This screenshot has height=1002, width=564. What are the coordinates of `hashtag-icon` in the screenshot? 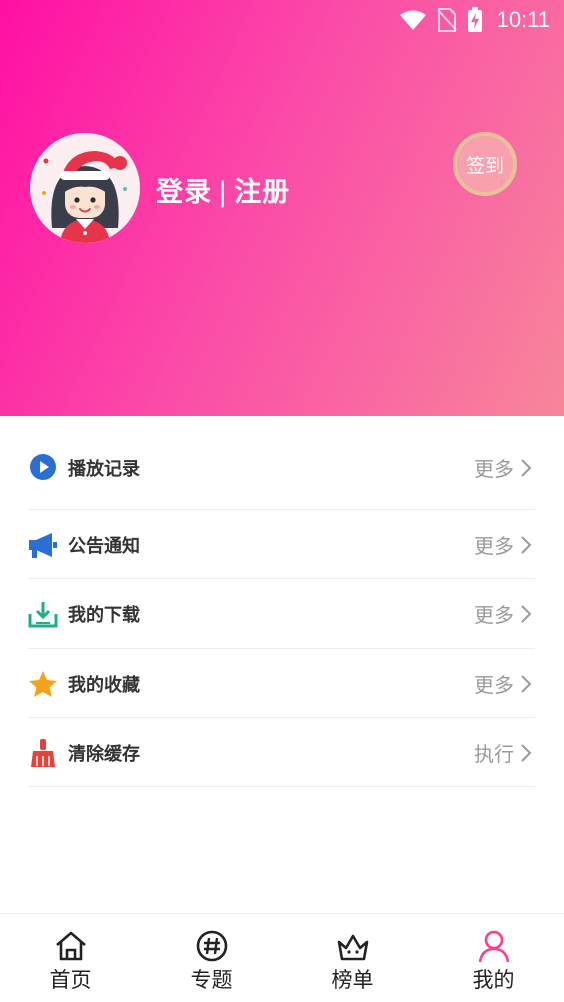 It's located at (211, 946).